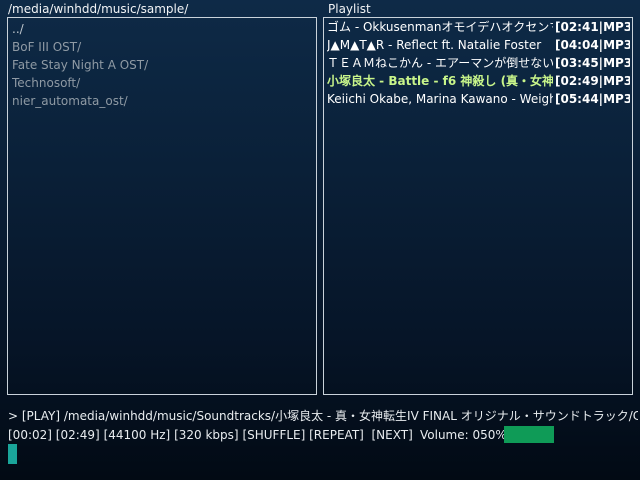 Image resolution: width=640 pixels, height=480 pixels. What do you see at coordinates (592, 81) in the screenshot?
I see `track-duration-format: [02:49|MP3]` at bounding box center [592, 81].